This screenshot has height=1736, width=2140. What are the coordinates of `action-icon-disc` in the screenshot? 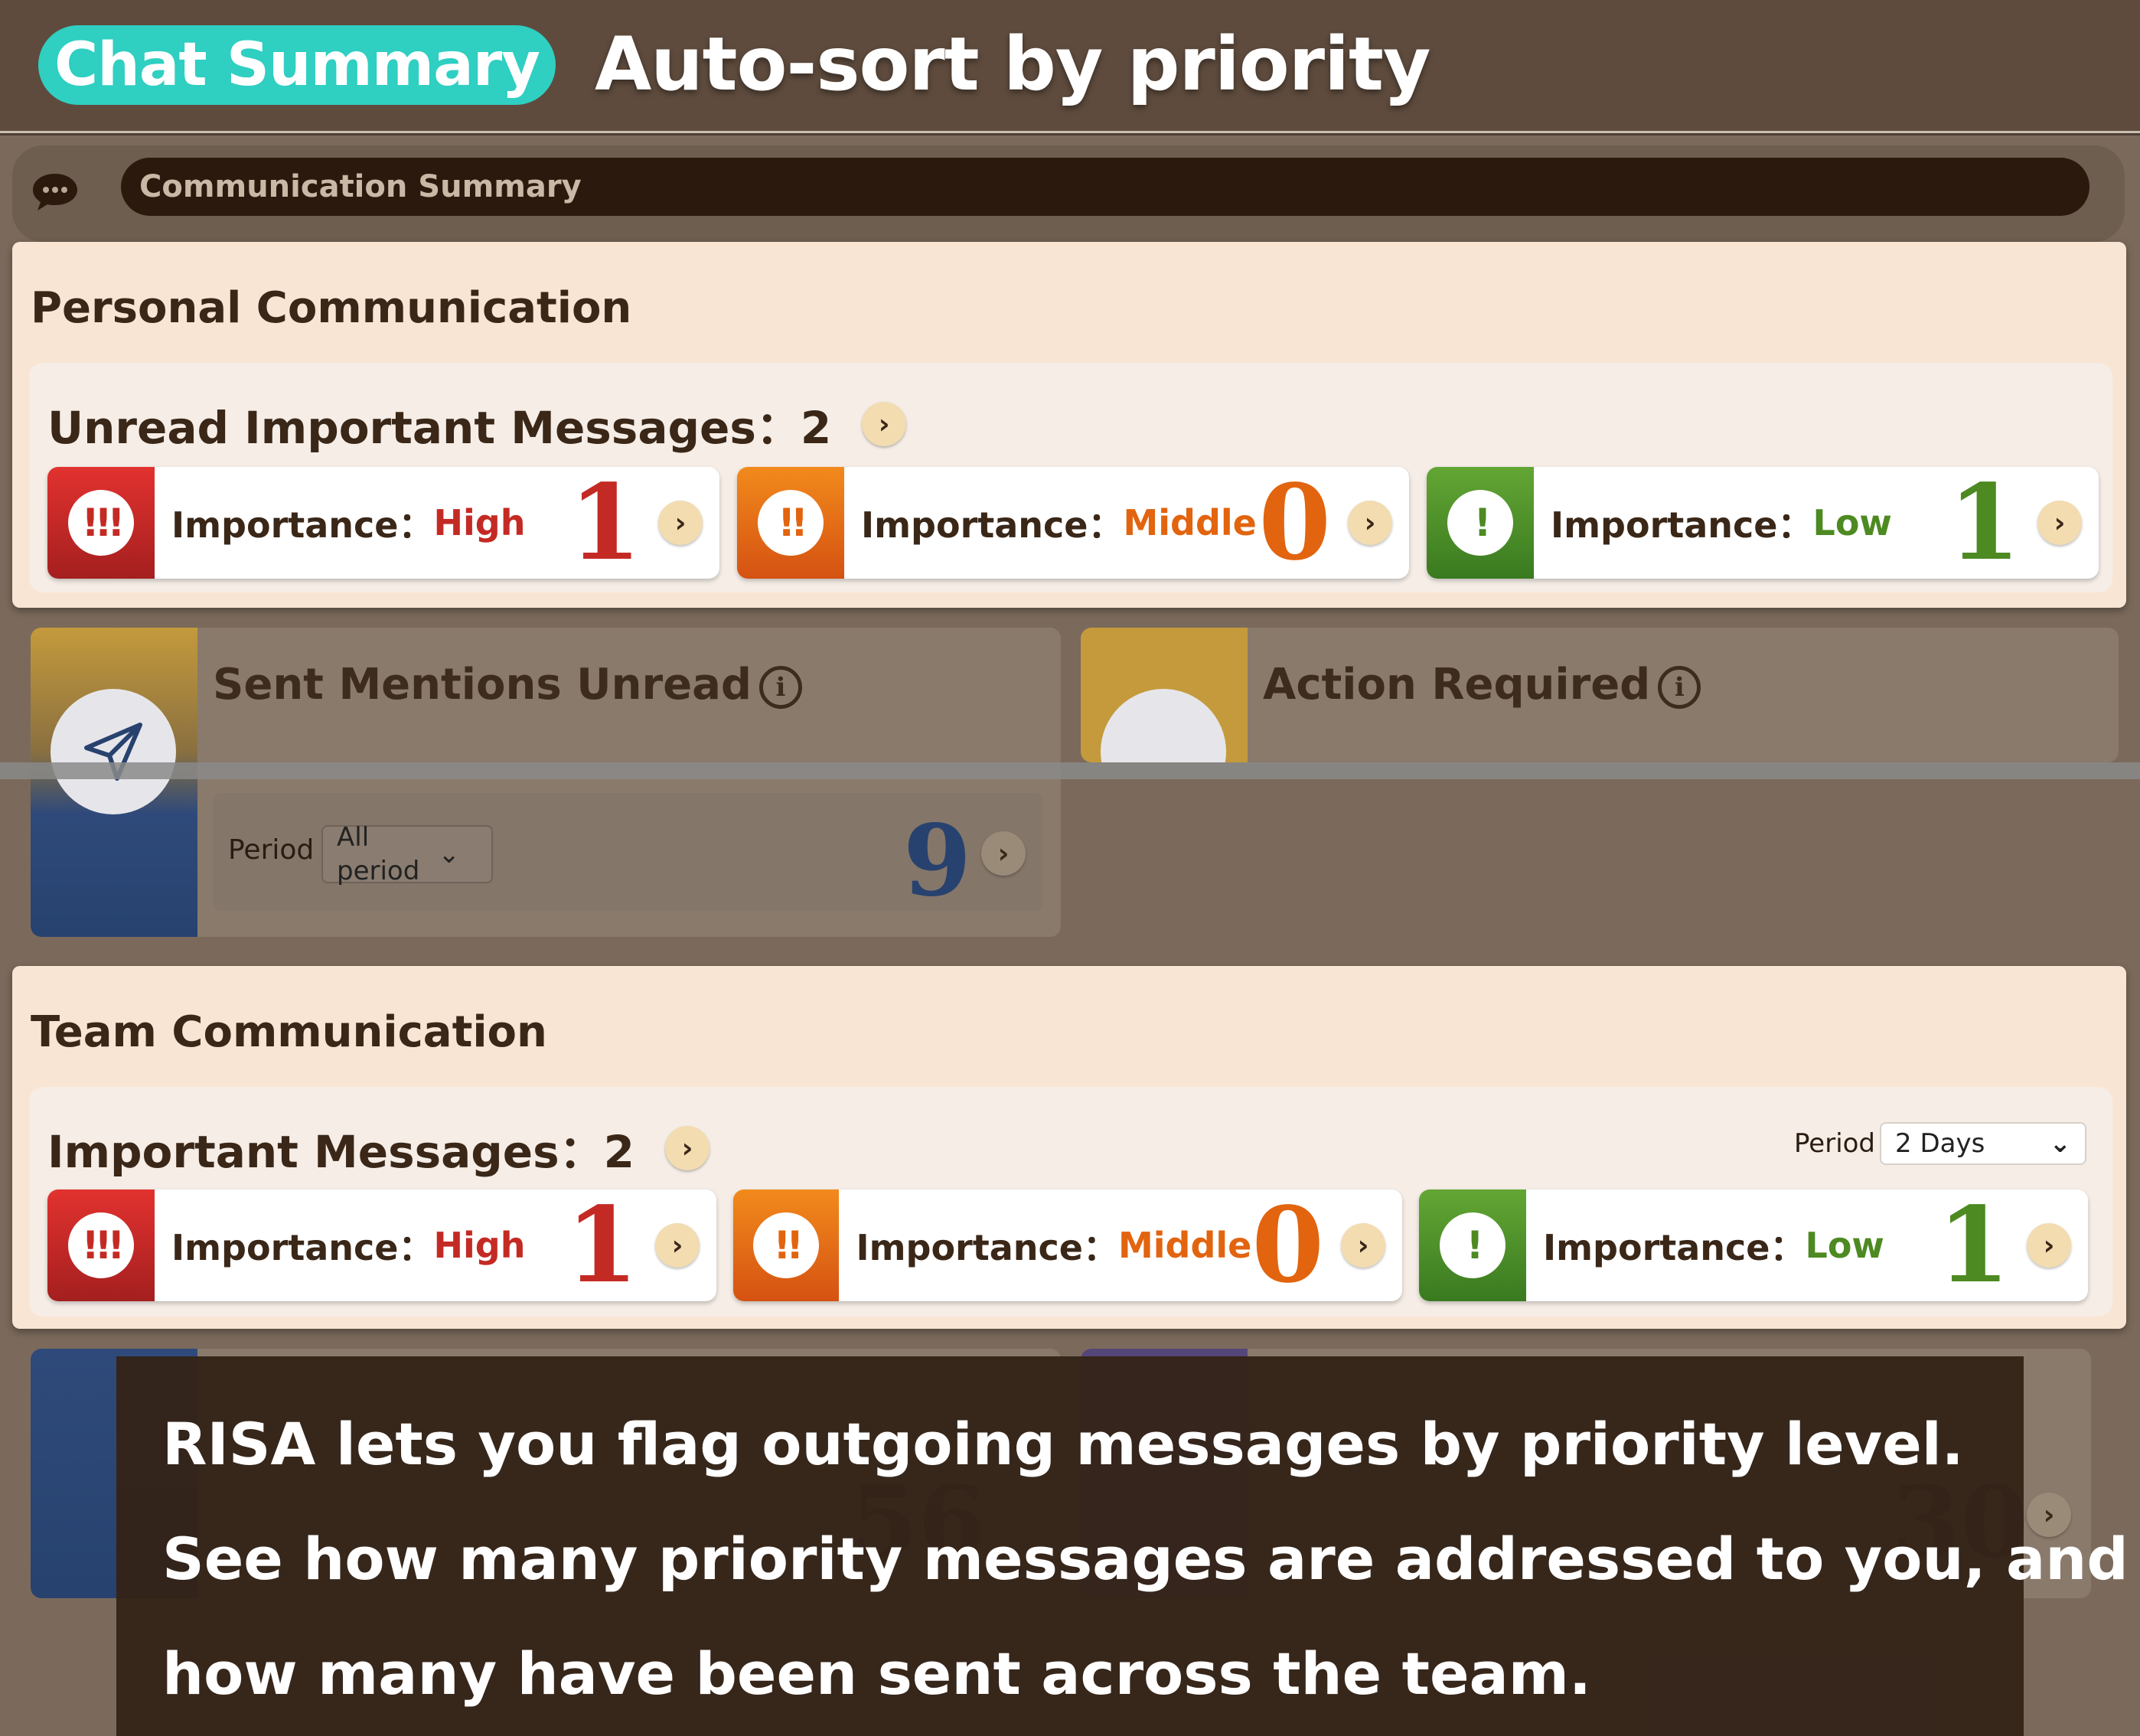 It's located at (1163, 725).